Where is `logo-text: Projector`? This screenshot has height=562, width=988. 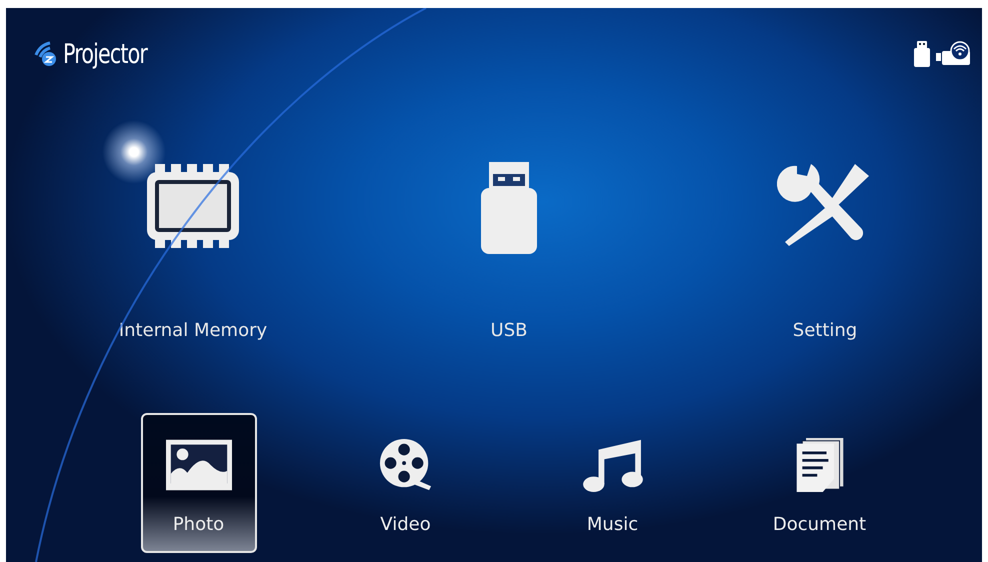
logo-text: Projector is located at coordinates (105, 54).